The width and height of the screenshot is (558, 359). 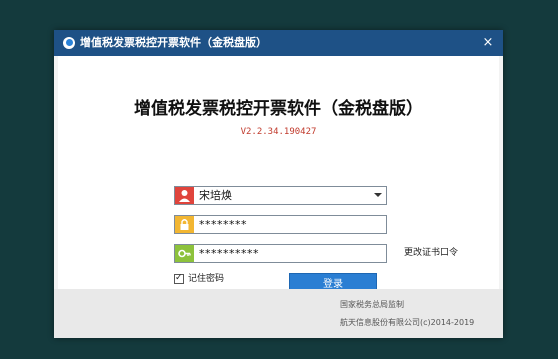 What do you see at coordinates (431, 253) in the screenshot?
I see `change-cert-password-link: 更改证书口令` at bounding box center [431, 253].